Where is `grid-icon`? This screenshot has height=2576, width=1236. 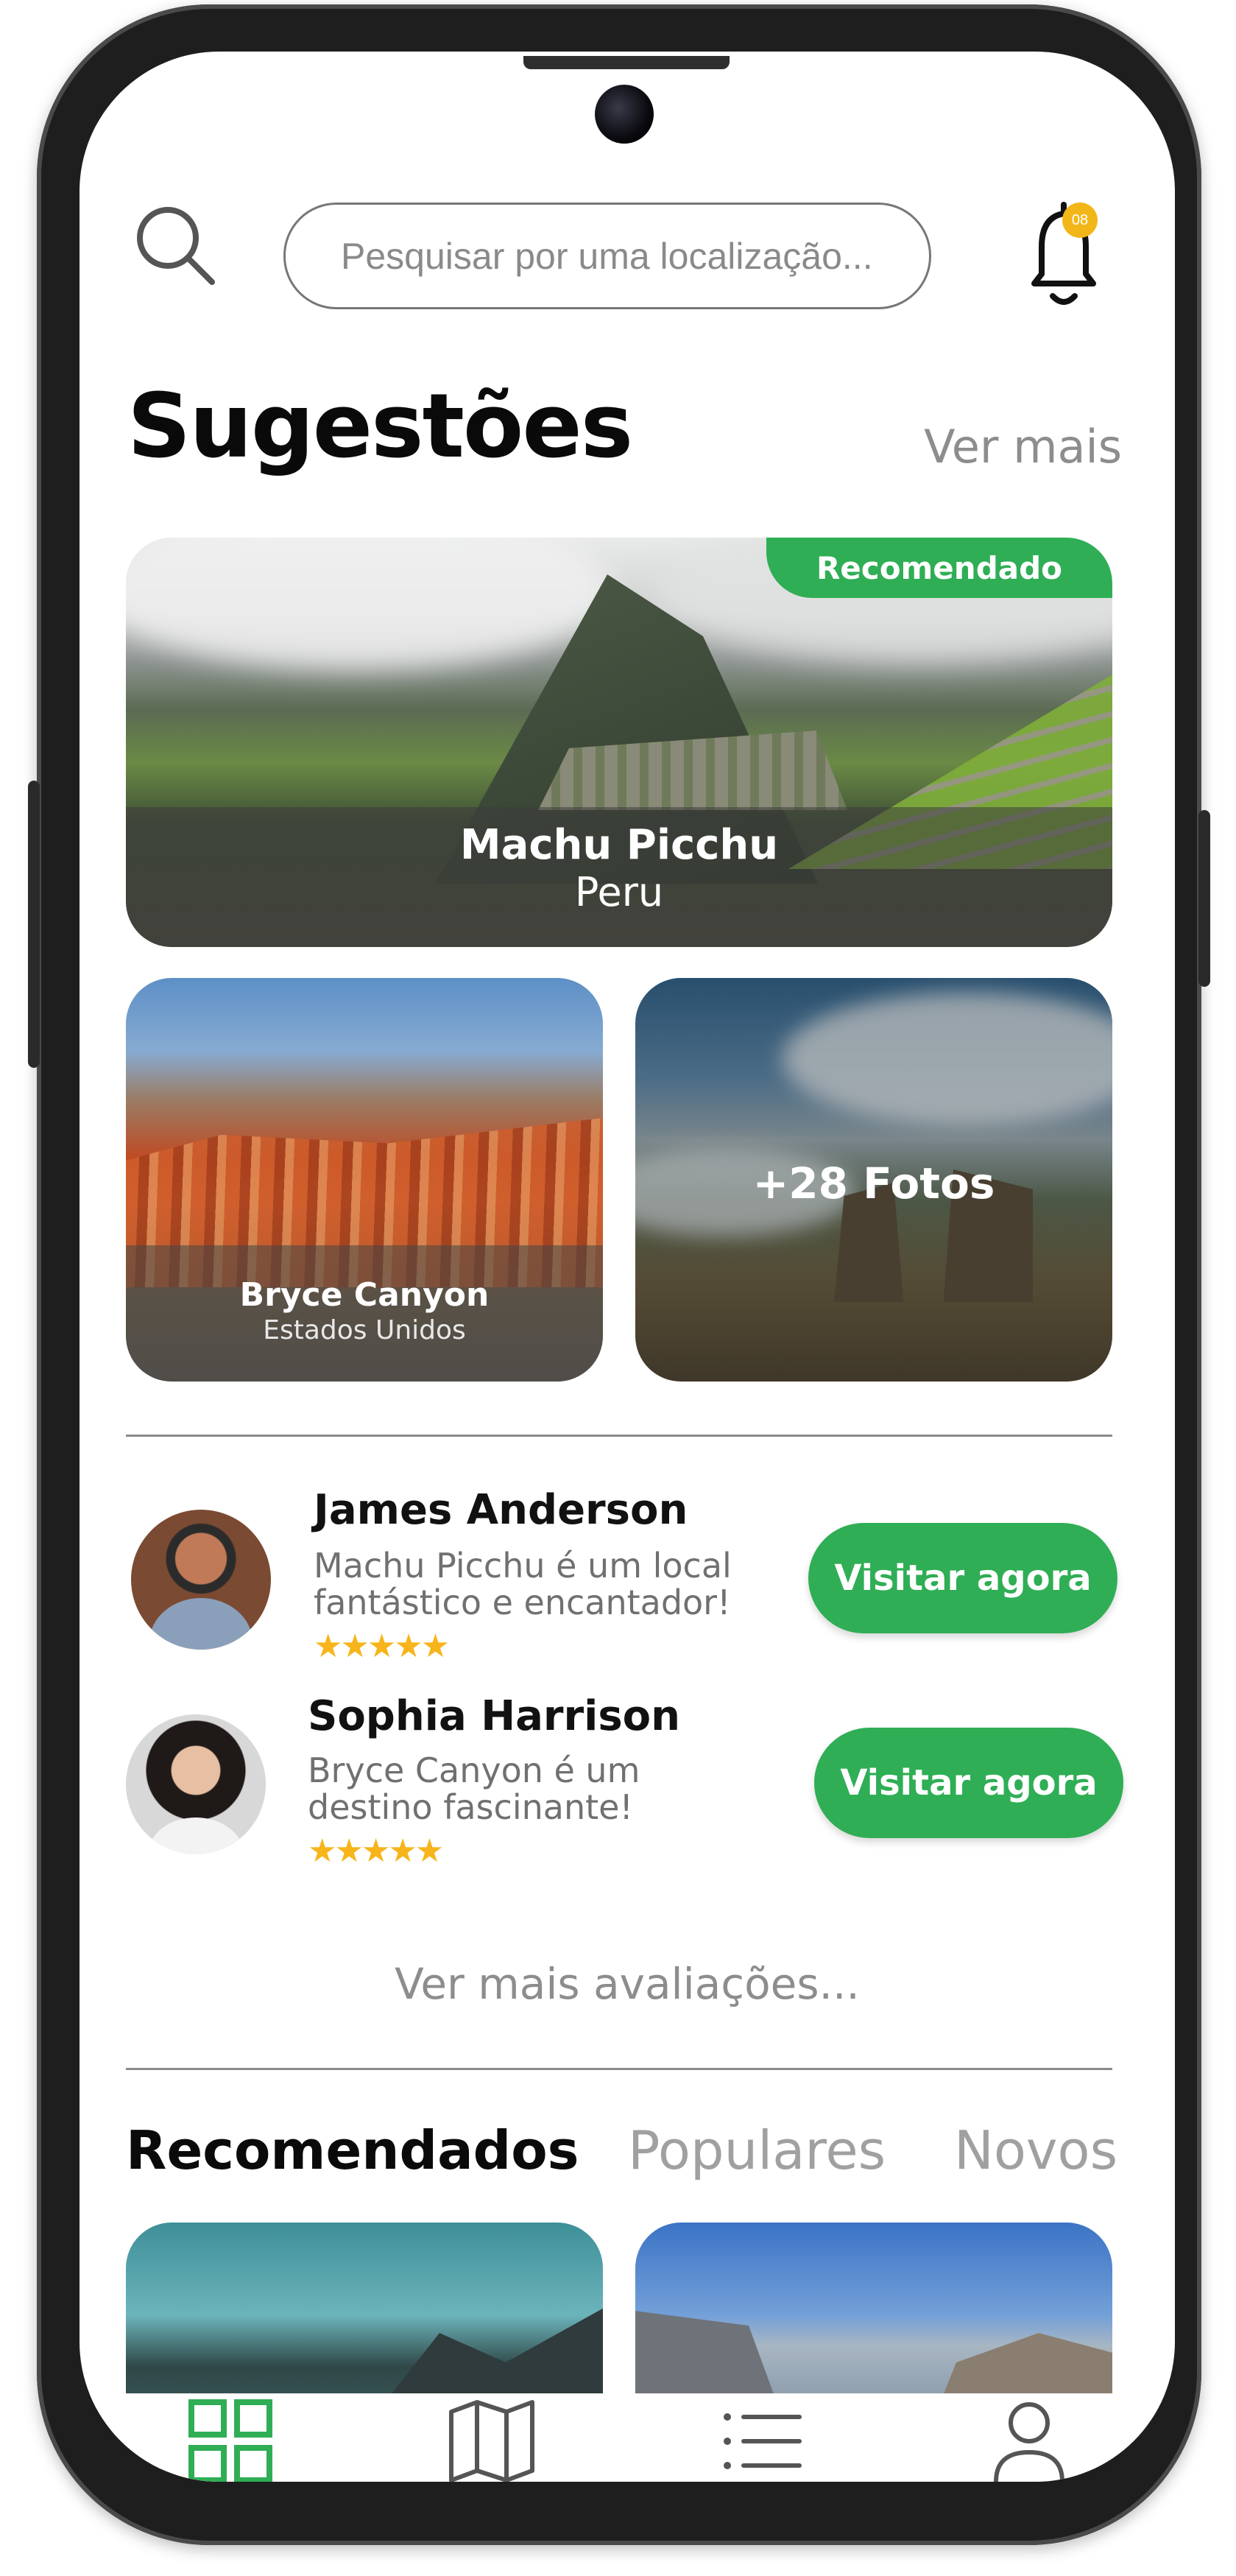 grid-icon is located at coordinates (231, 2437).